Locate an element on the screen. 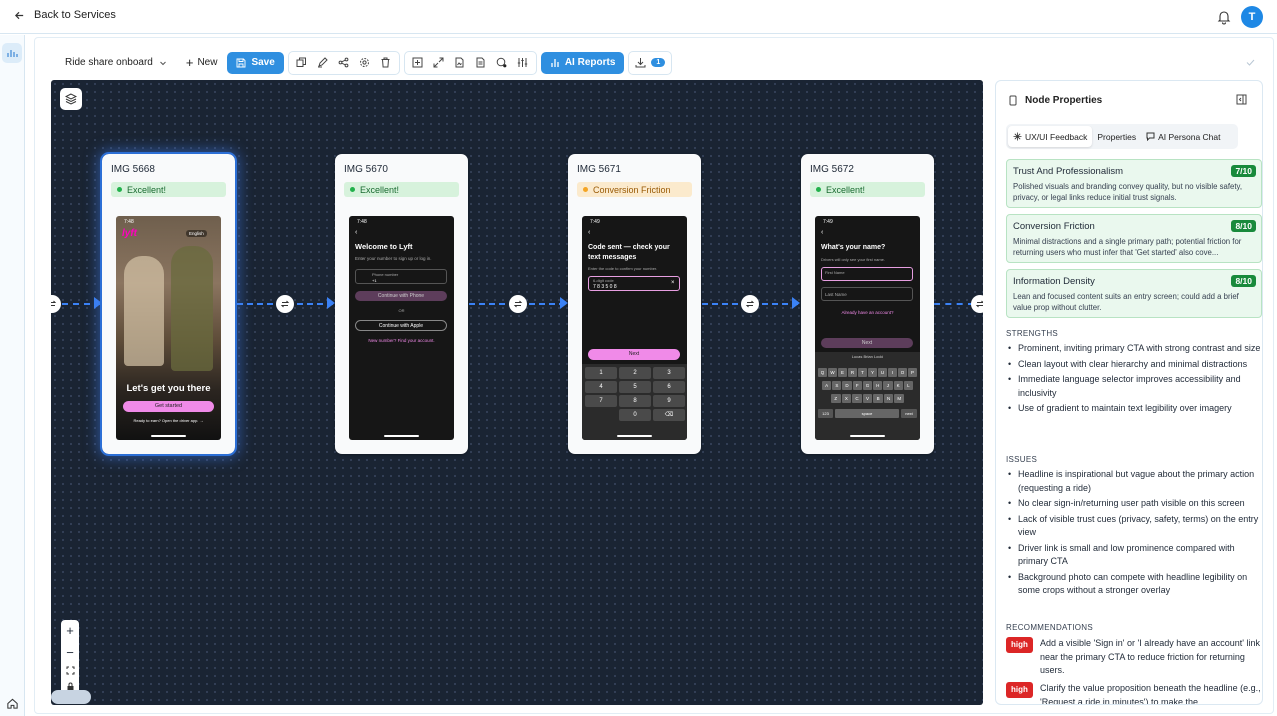  keypad-key: 0 is located at coordinates (635, 415).